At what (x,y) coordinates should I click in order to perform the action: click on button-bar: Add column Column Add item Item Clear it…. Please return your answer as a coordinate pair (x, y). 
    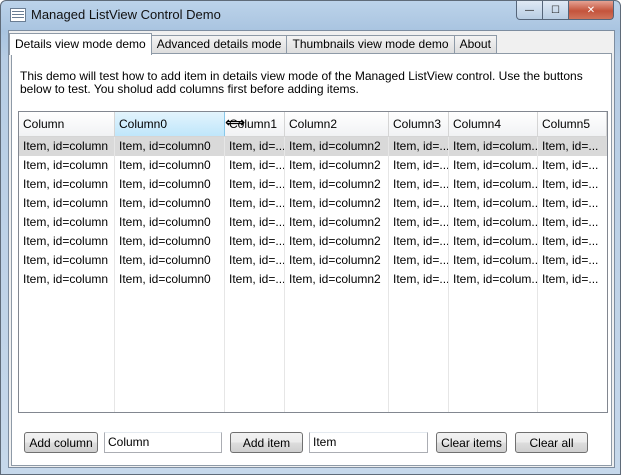
    Looking at the image, I should click on (311, 445).